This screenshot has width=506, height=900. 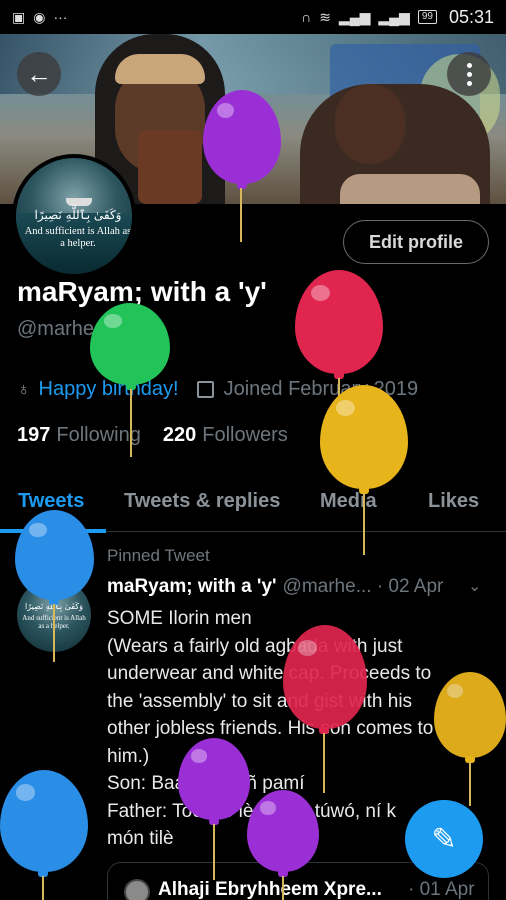 What do you see at coordinates (130, 344) in the screenshot?
I see `birthday-balloon-green` at bounding box center [130, 344].